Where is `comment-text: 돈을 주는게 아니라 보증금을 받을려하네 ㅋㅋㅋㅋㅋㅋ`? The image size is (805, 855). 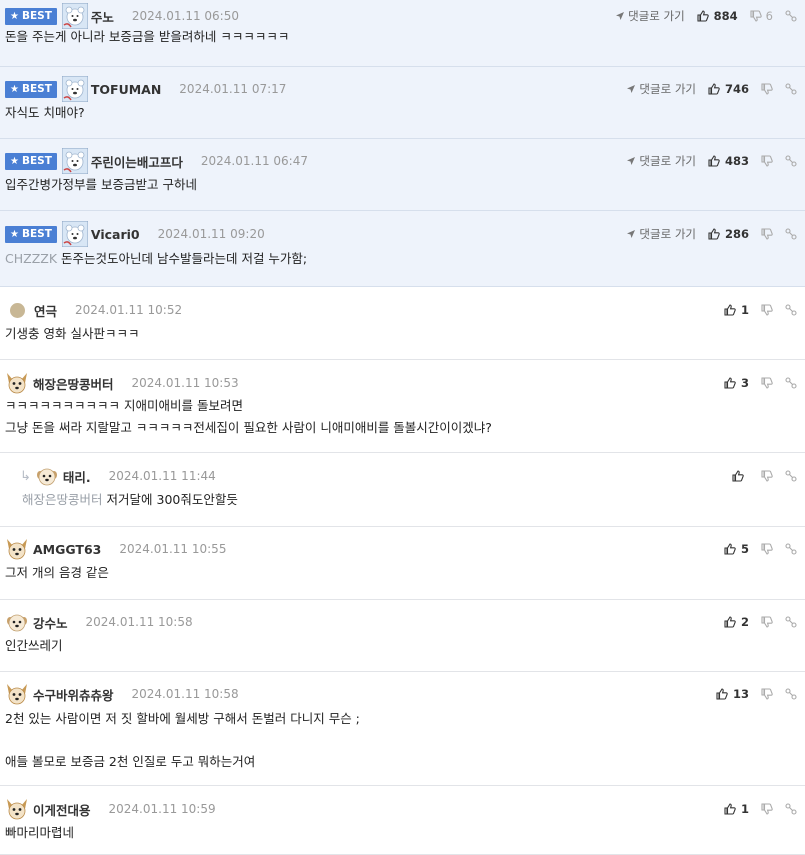
comment-text: 돈을 주는게 아니라 보증금을 받을려하네 ㅋㅋㅋㅋㅋㅋ is located at coordinates (147, 36).